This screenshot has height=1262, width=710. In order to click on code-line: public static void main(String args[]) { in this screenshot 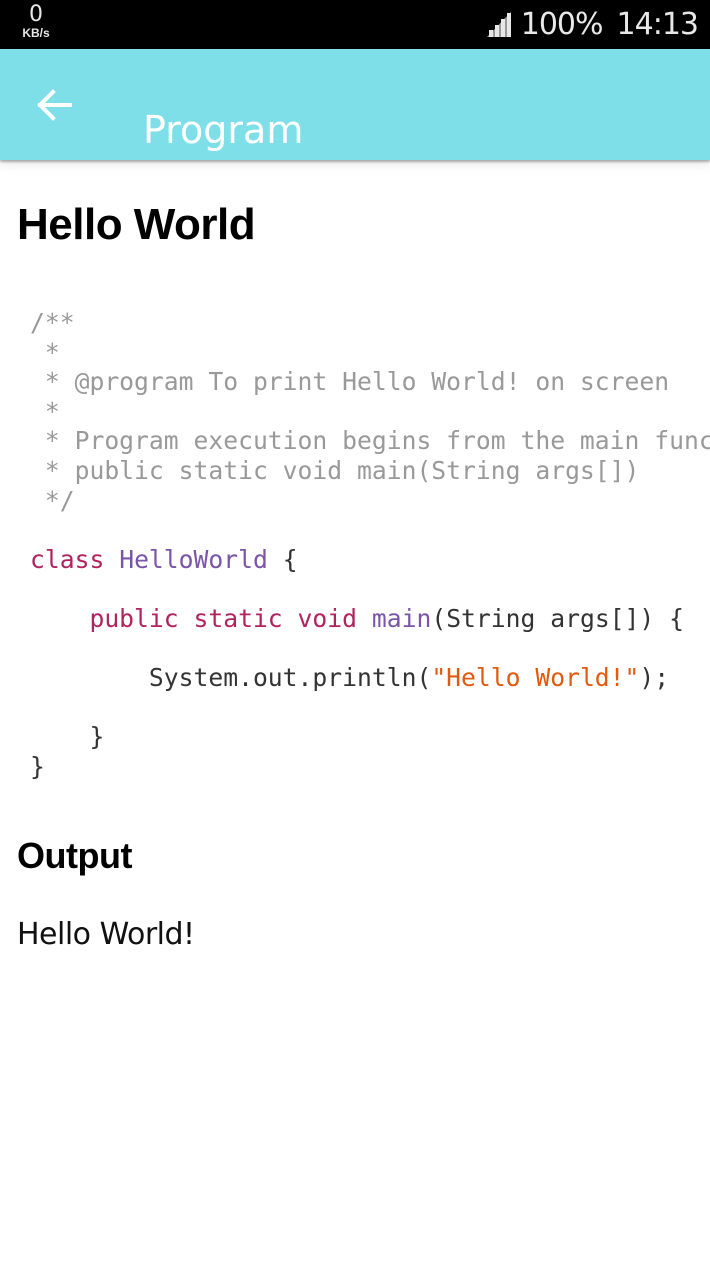, I will do `click(370, 619)`.